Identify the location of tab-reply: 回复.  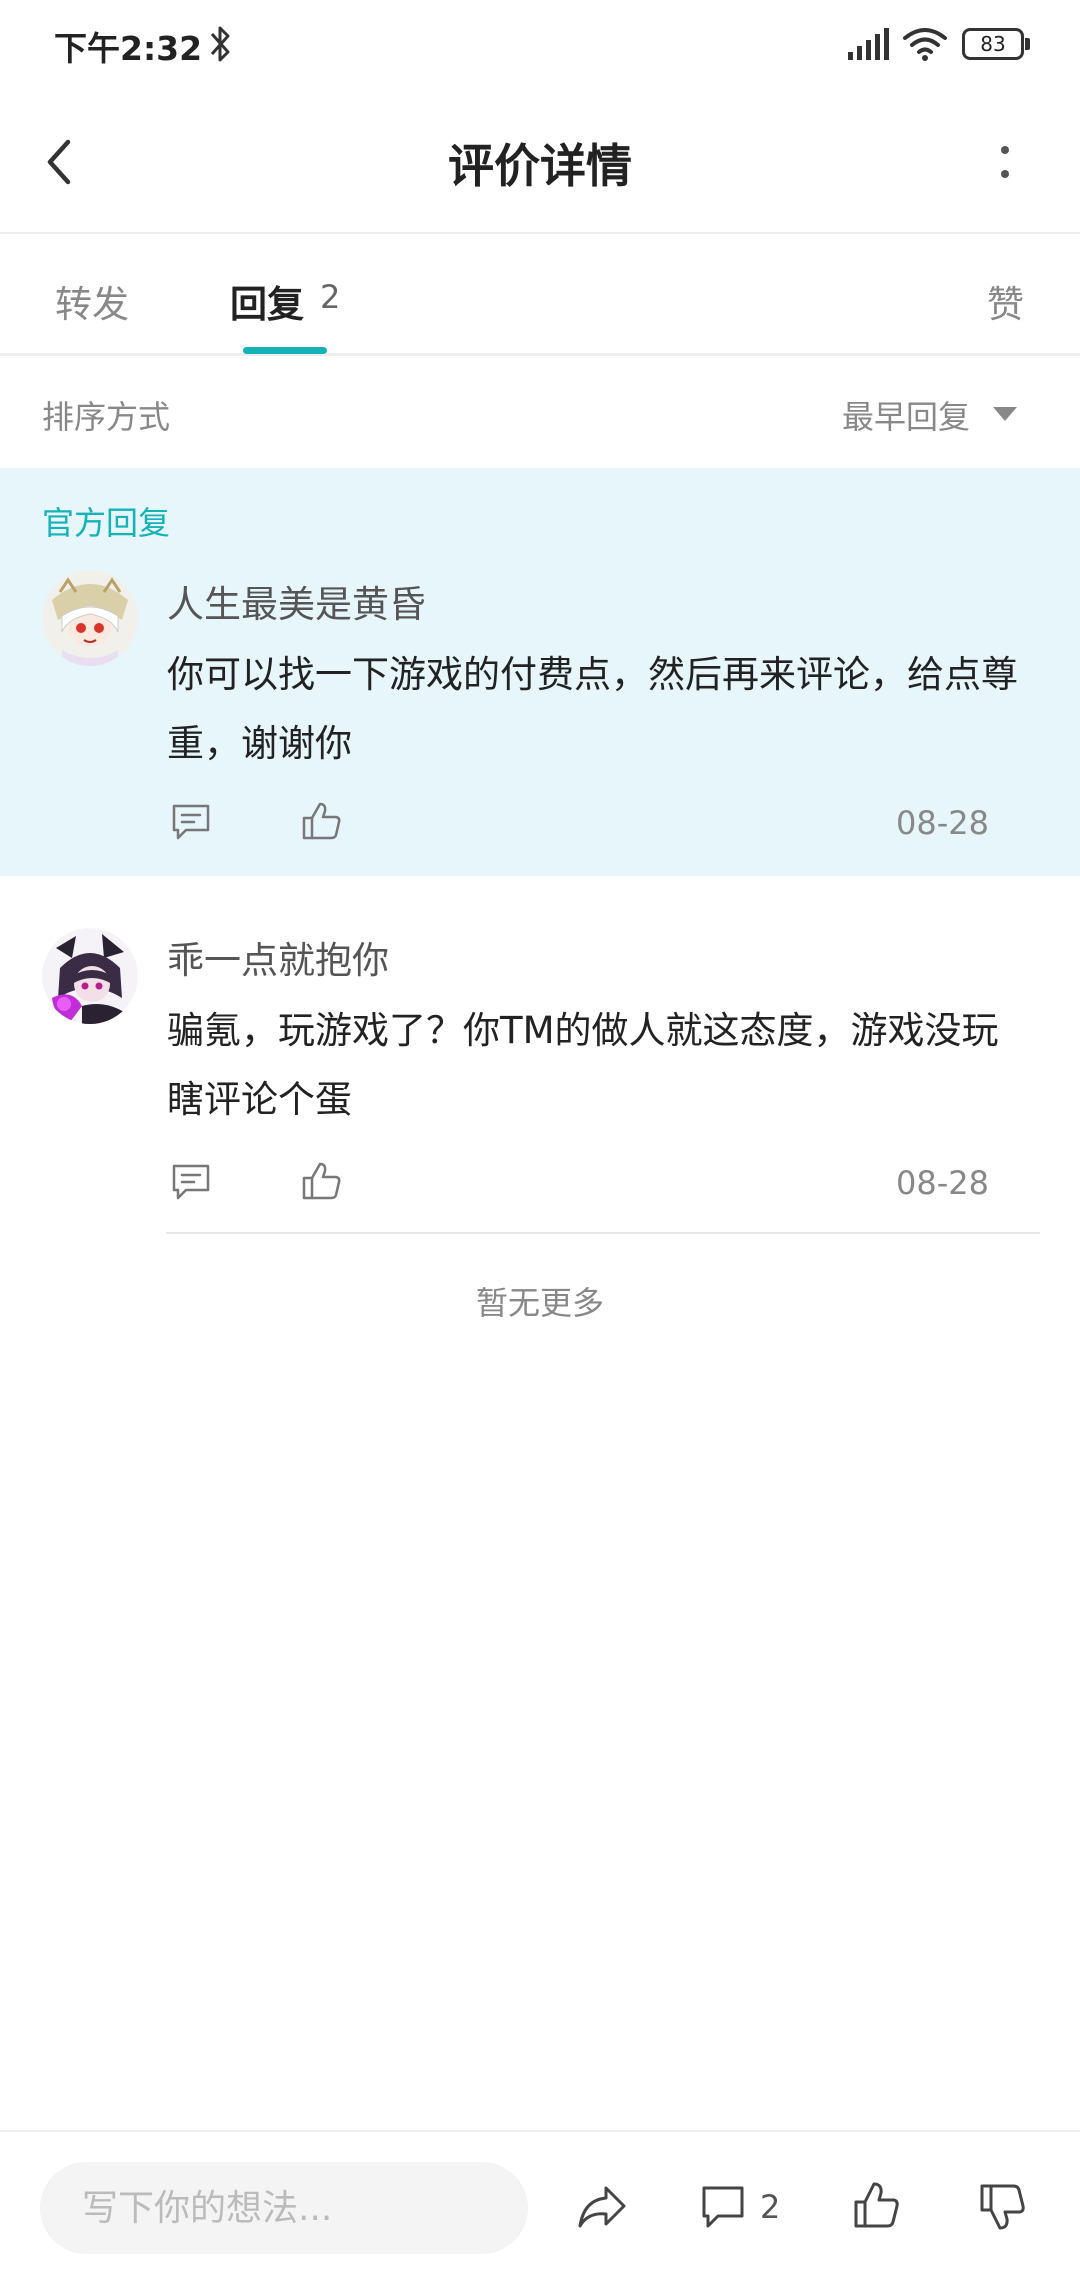
(267, 301).